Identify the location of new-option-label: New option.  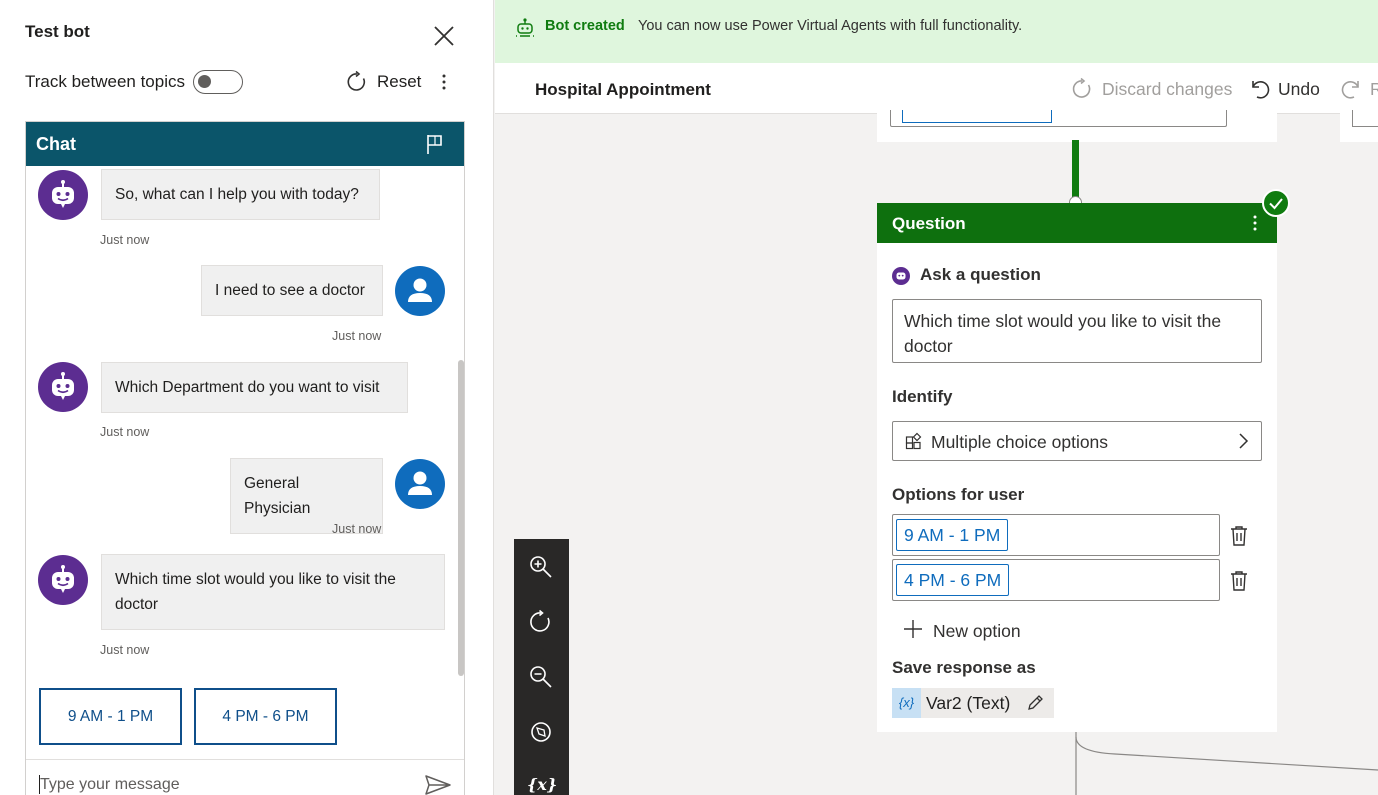
(977, 631).